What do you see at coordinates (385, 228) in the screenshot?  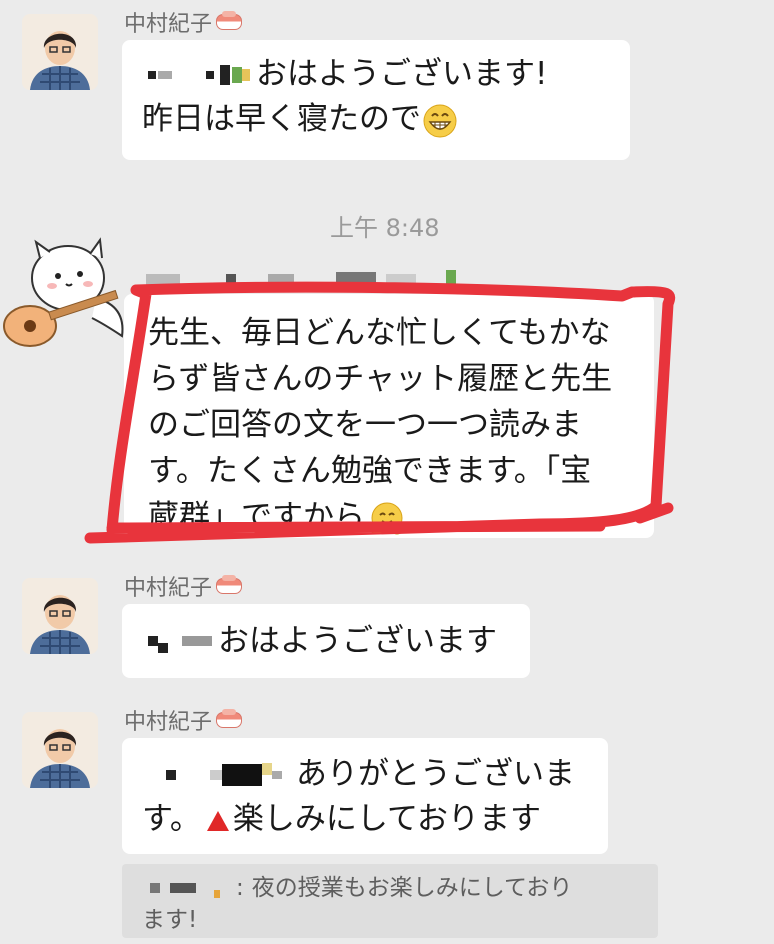 I see `timestamp: 上午 8:48` at bounding box center [385, 228].